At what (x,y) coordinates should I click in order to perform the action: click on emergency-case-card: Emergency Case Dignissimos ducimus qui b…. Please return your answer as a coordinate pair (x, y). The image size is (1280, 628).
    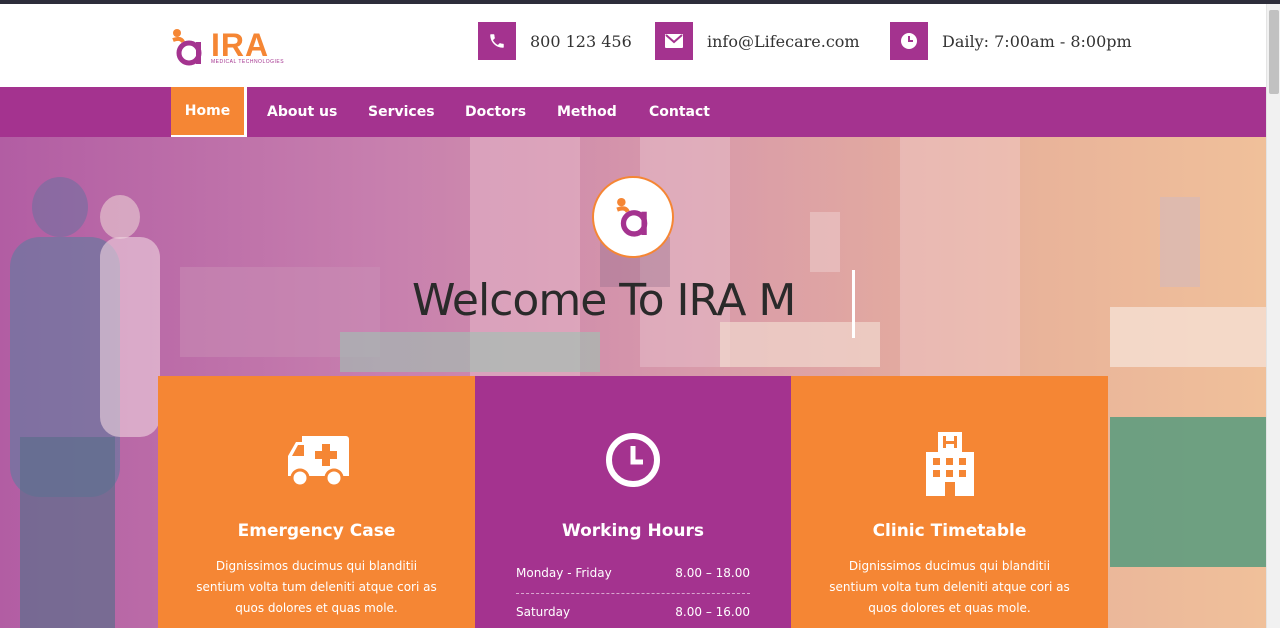
    Looking at the image, I should click on (316, 502).